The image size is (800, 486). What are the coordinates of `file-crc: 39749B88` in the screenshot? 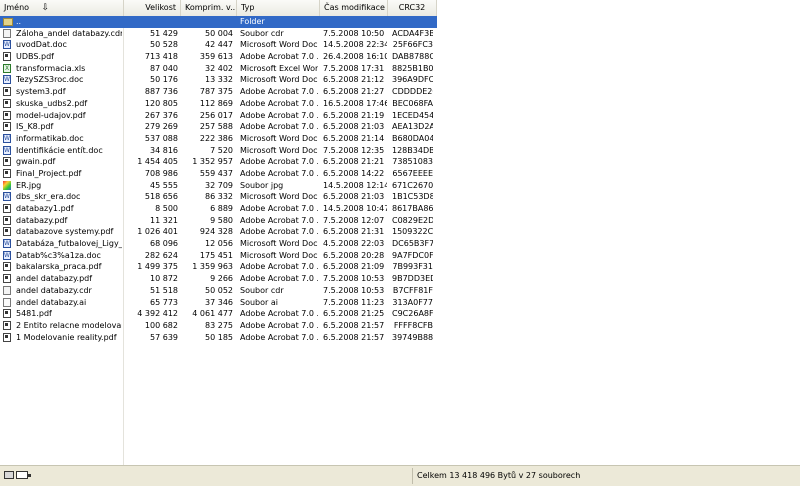 It's located at (412, 337).